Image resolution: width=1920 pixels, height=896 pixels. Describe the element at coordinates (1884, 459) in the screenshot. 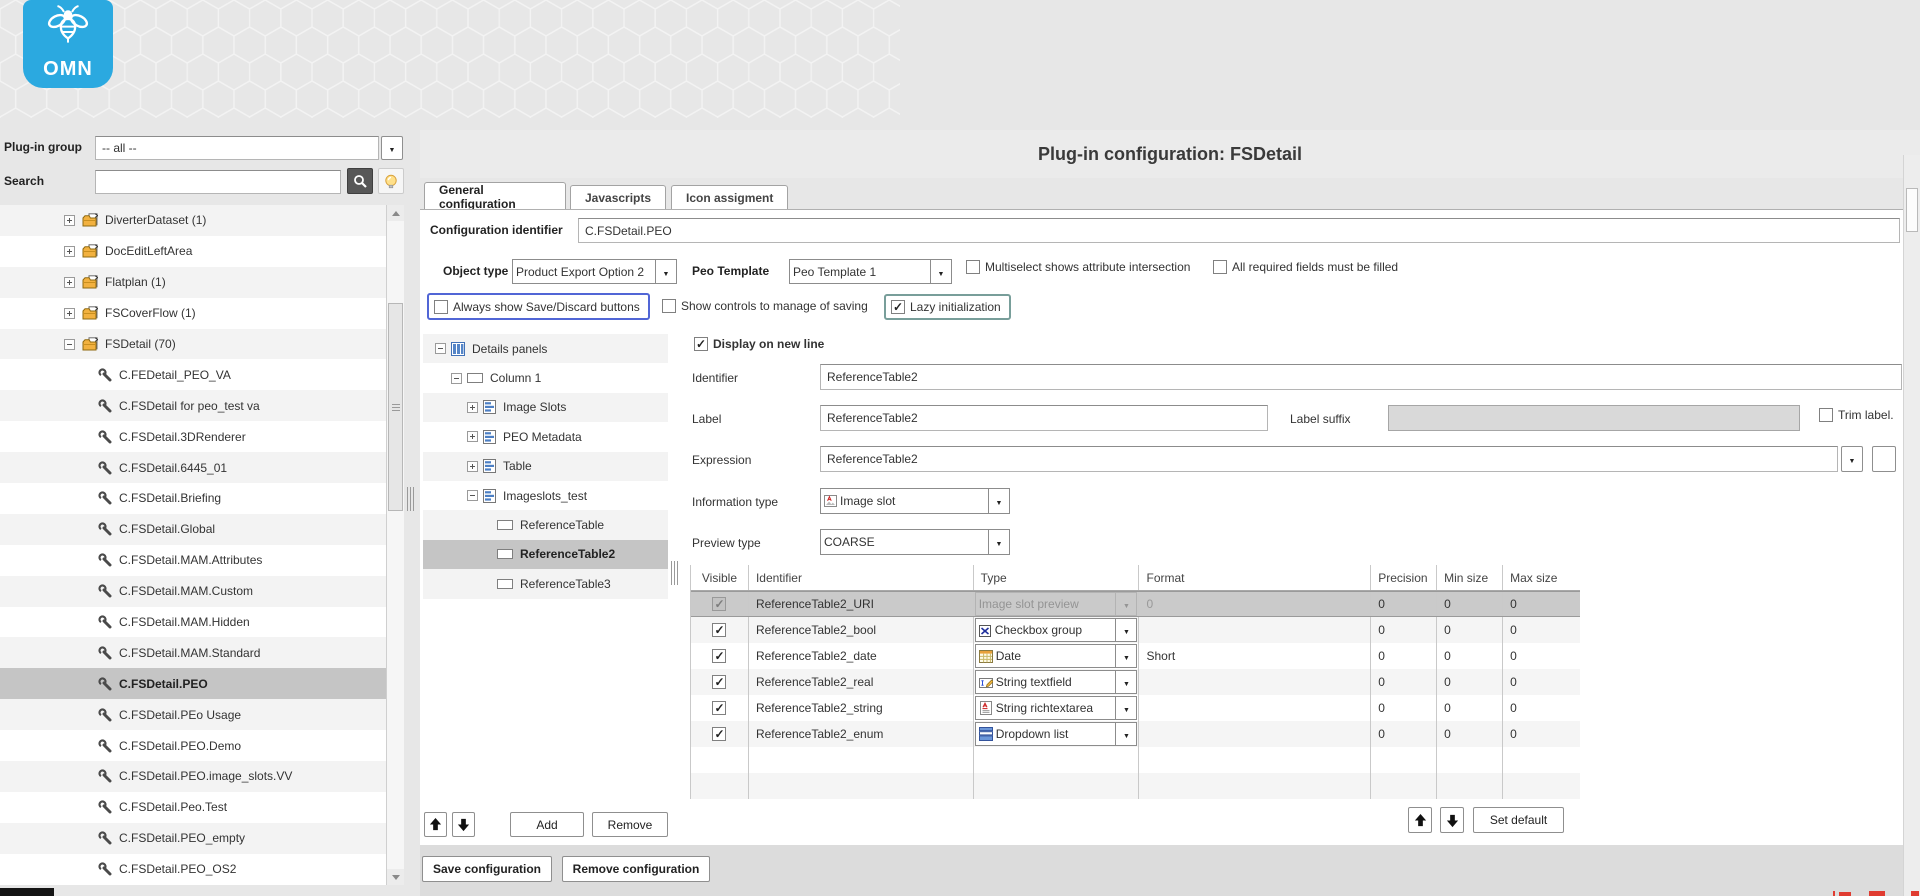

I see `expression-extra-button` at that location.